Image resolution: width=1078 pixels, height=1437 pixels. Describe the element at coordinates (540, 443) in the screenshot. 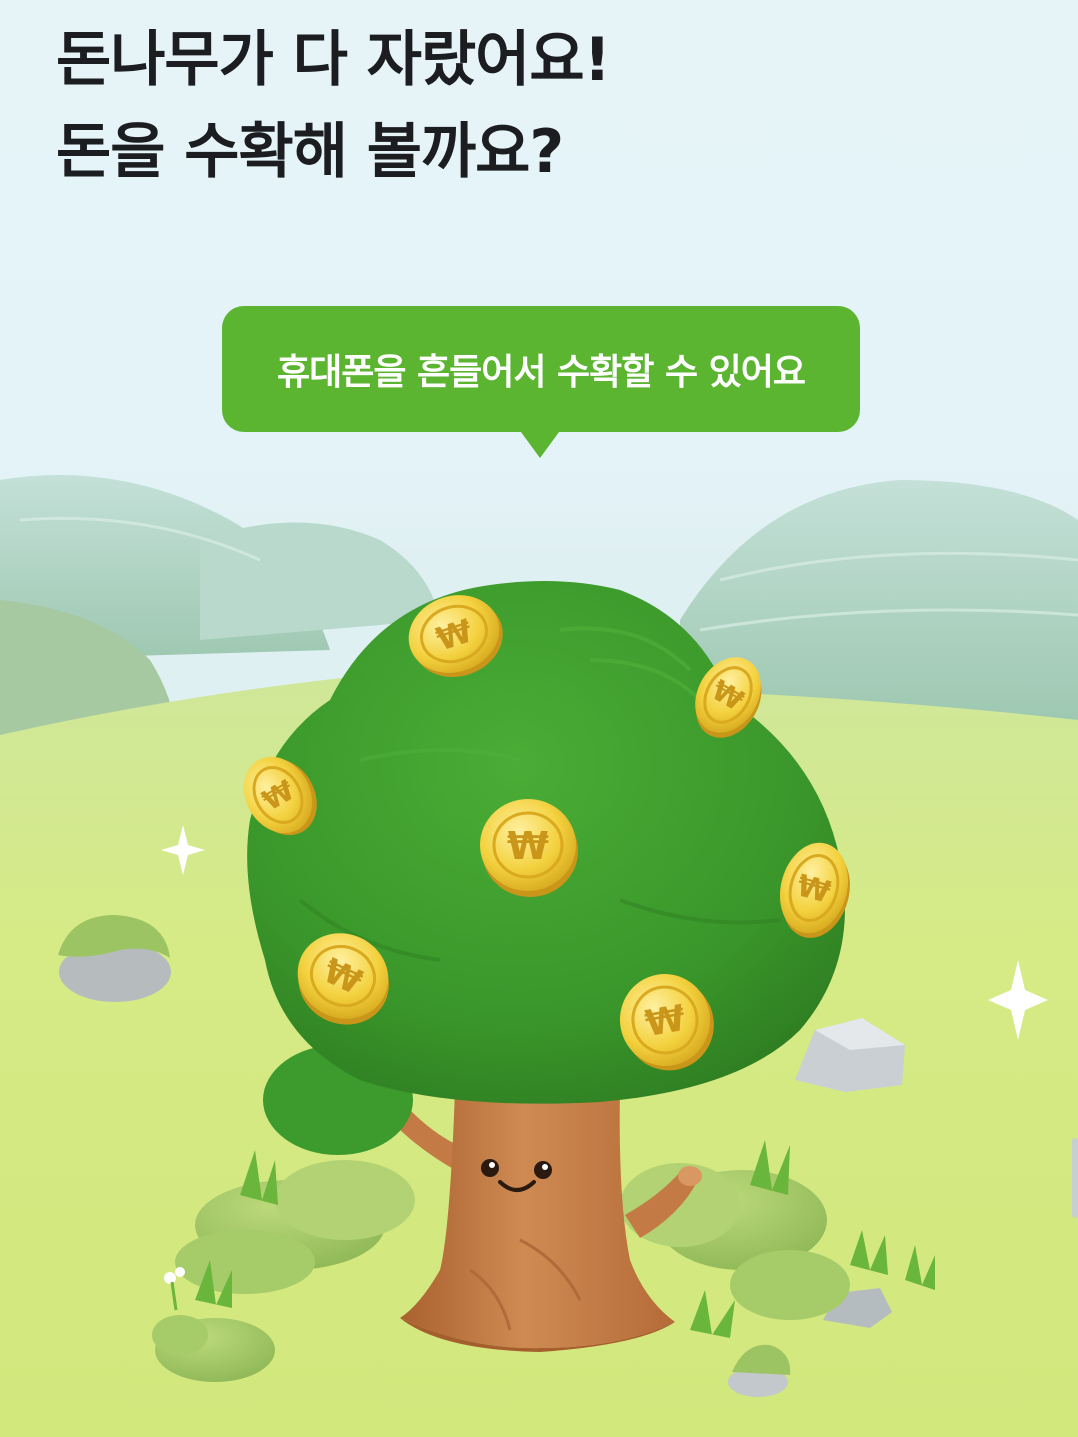

I see `bubble-tail` at that location.